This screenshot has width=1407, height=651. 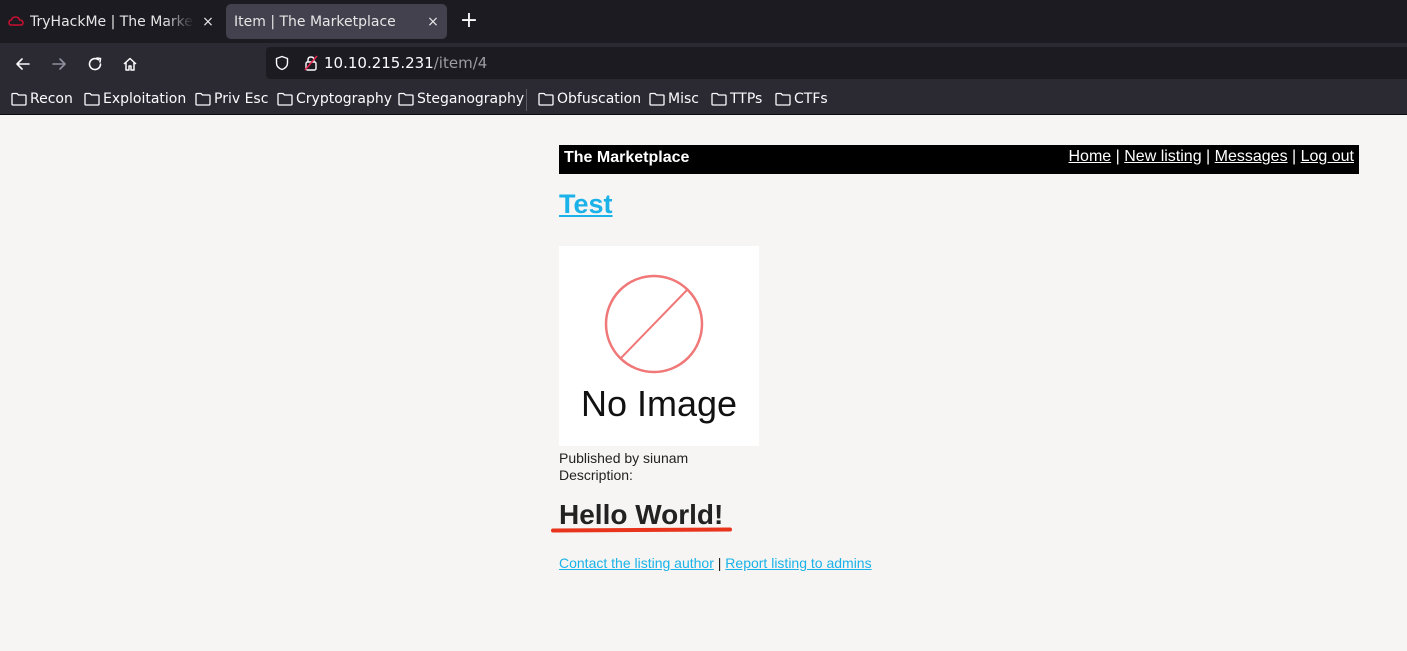 What do you see at coordinates (641, 514) in the screenshot?
I see `listing-description: Hello World!` at bounding box center [641, 514].